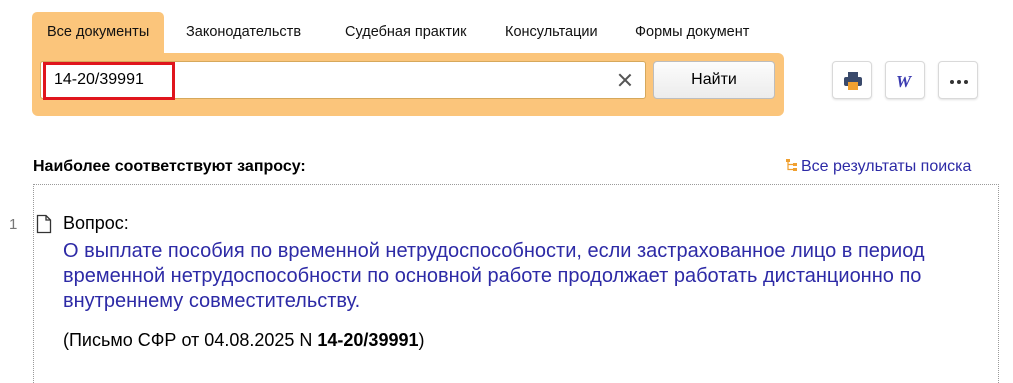 Image resolution: width=1013 pixels, height=383 pixels. I want to click on result-type-label: Вопрос:, so click(96, 223).